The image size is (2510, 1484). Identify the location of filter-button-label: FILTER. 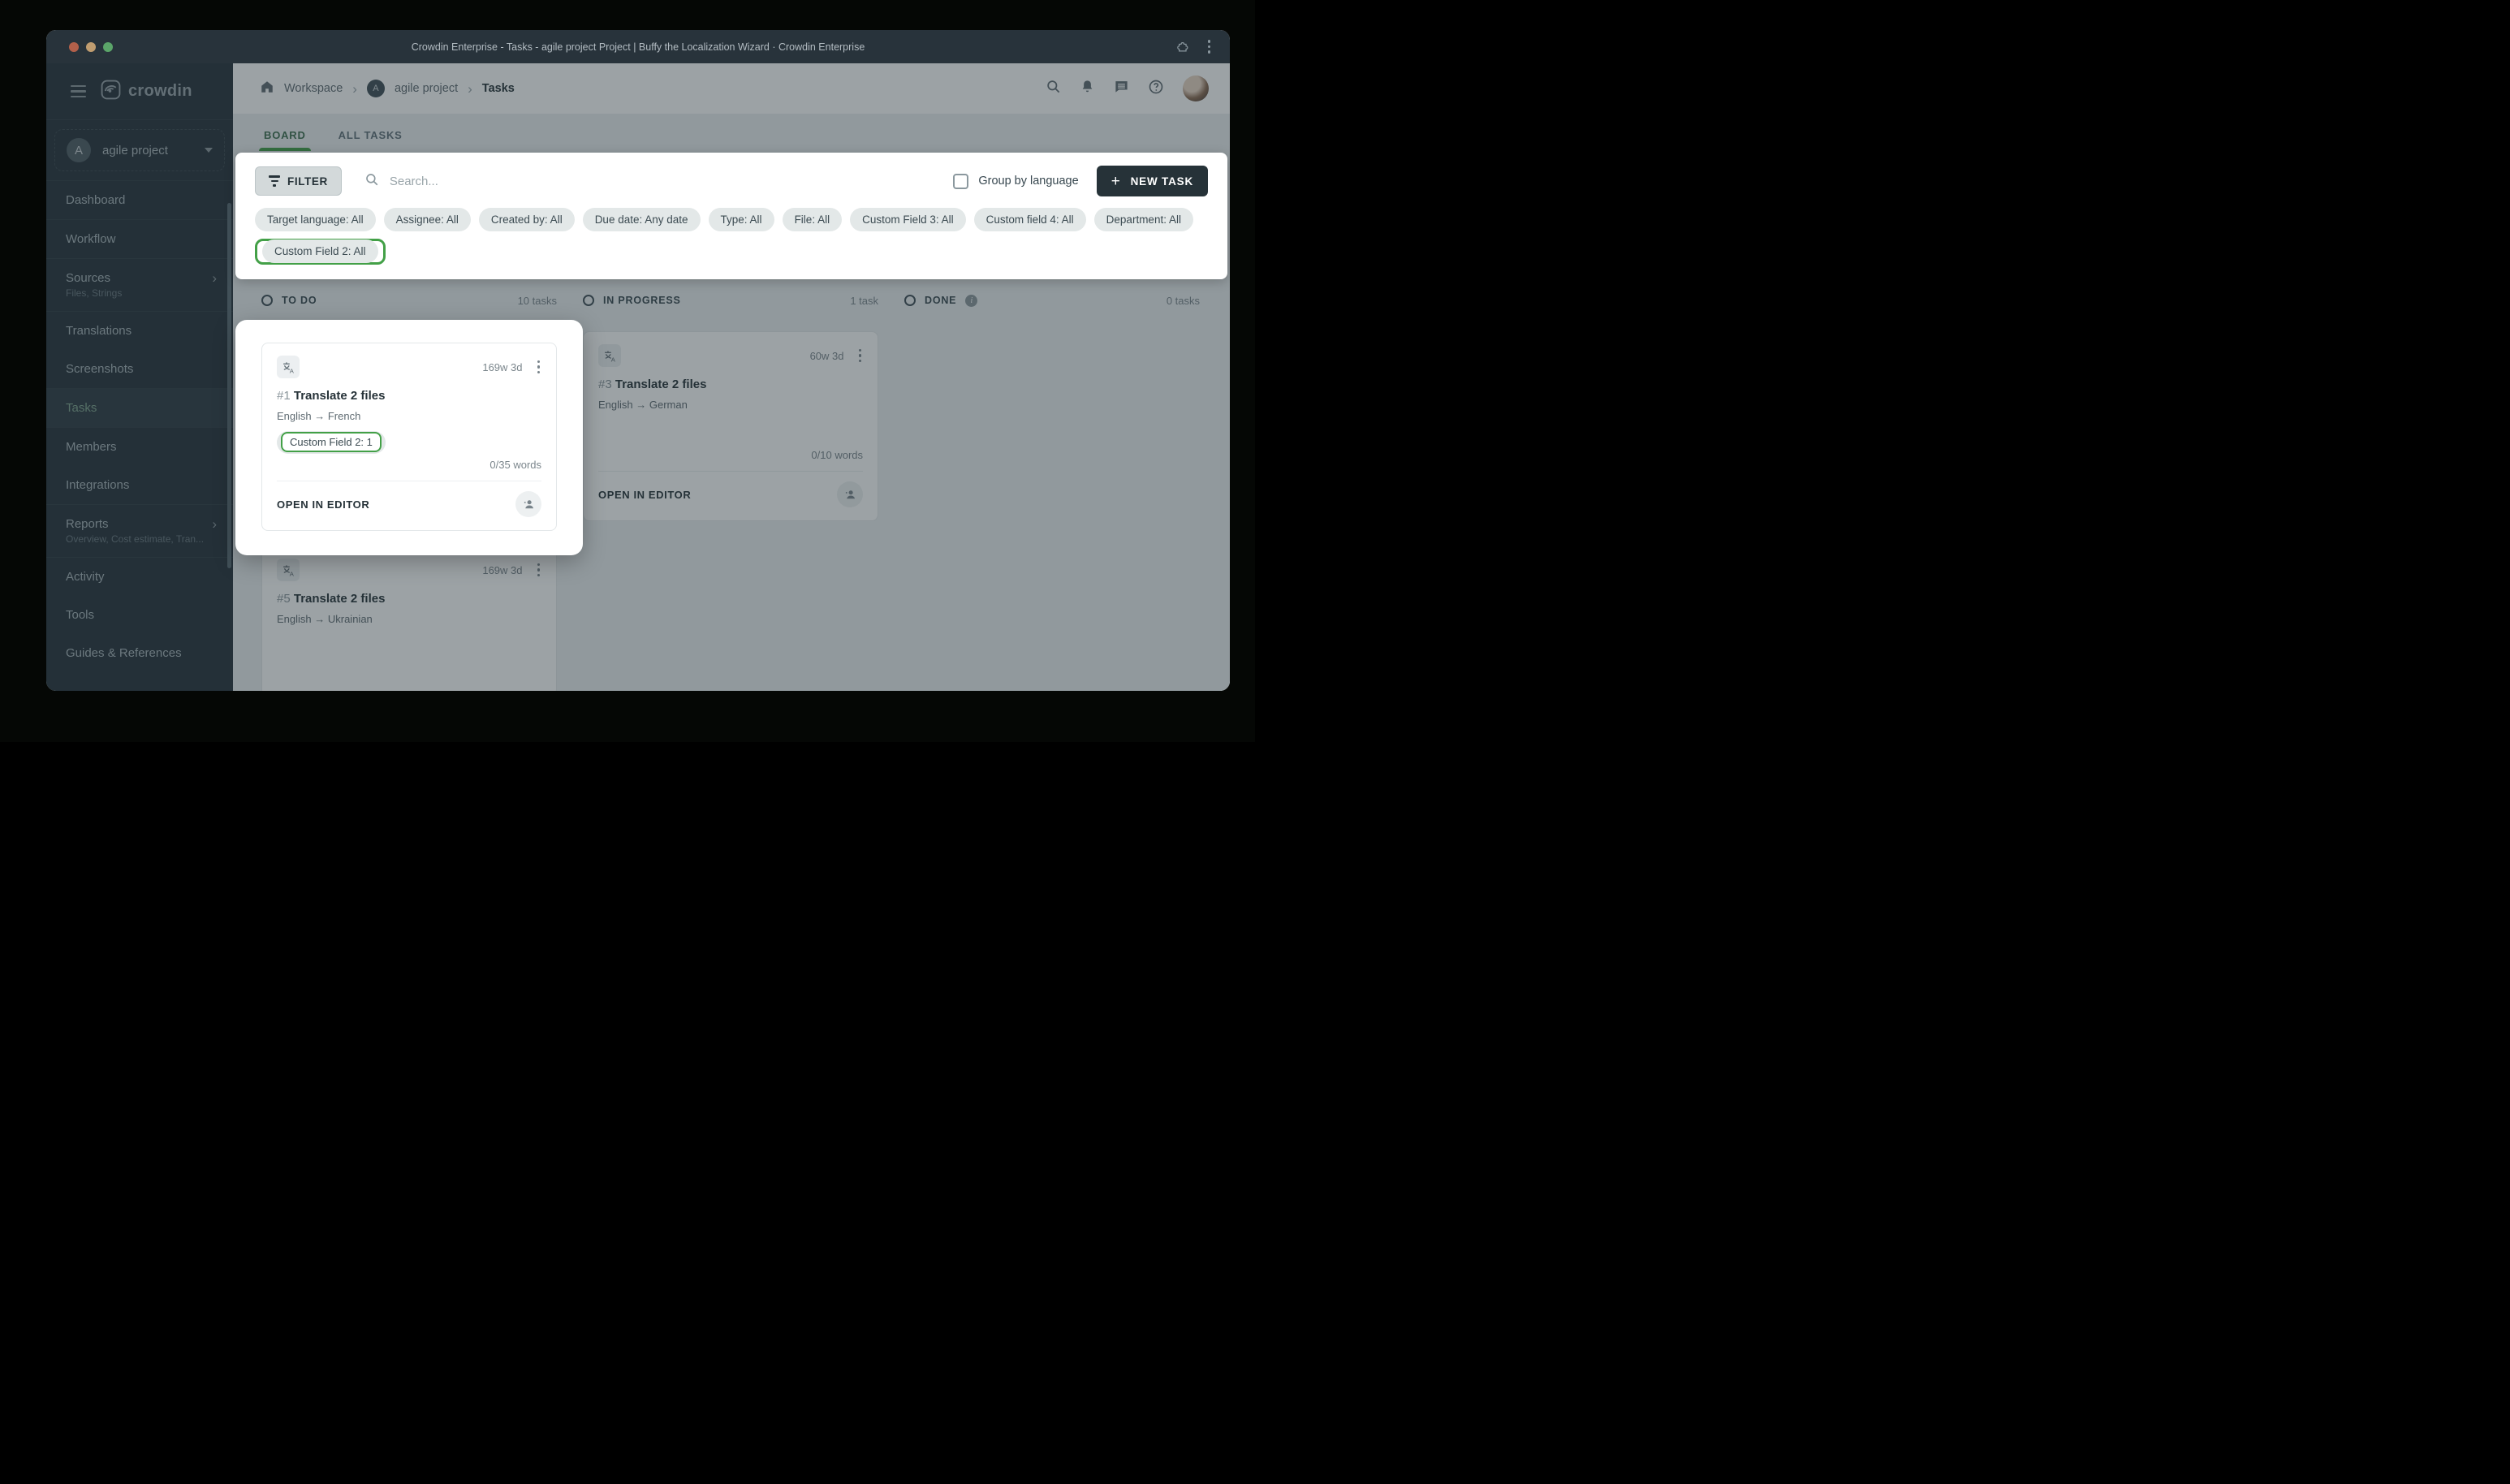
(307, 181).